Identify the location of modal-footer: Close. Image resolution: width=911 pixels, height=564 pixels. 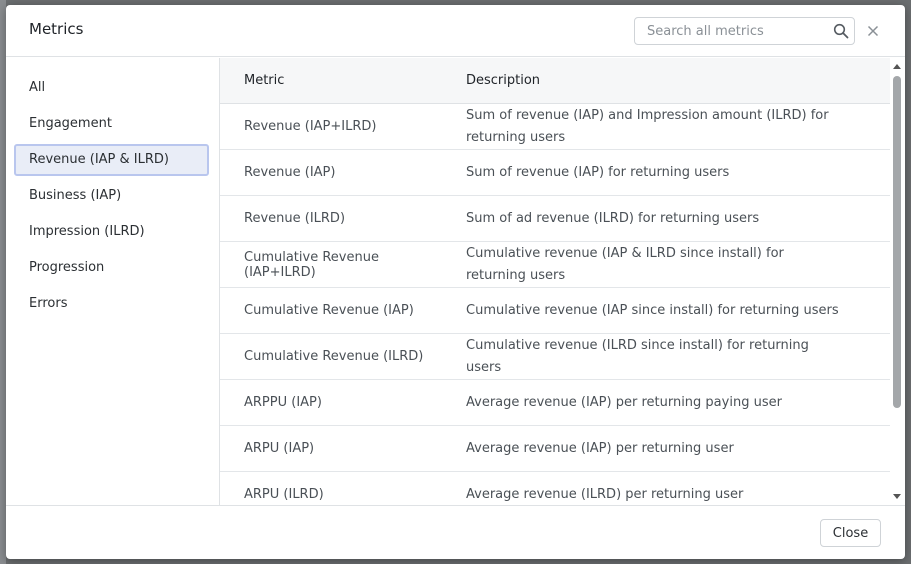
(455, 532).